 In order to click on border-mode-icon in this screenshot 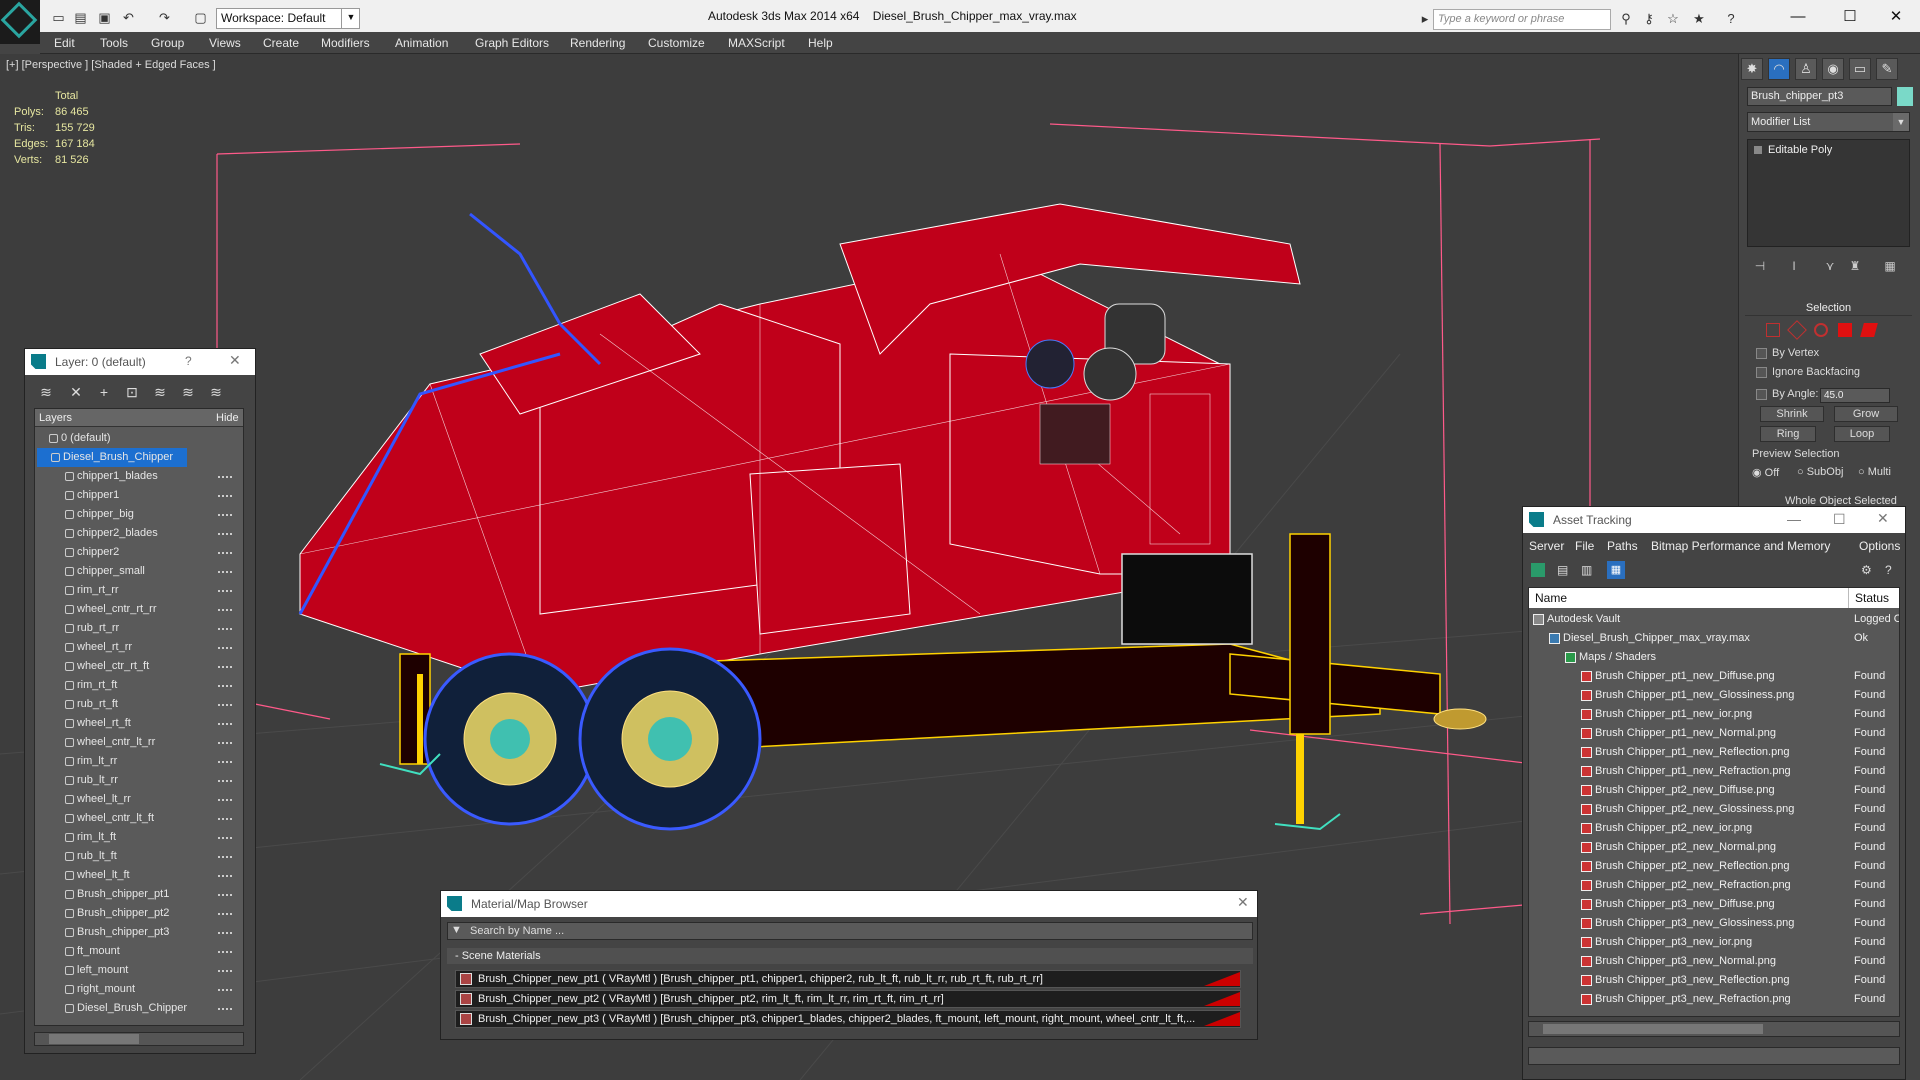, I will do `click(1821, 330)`.